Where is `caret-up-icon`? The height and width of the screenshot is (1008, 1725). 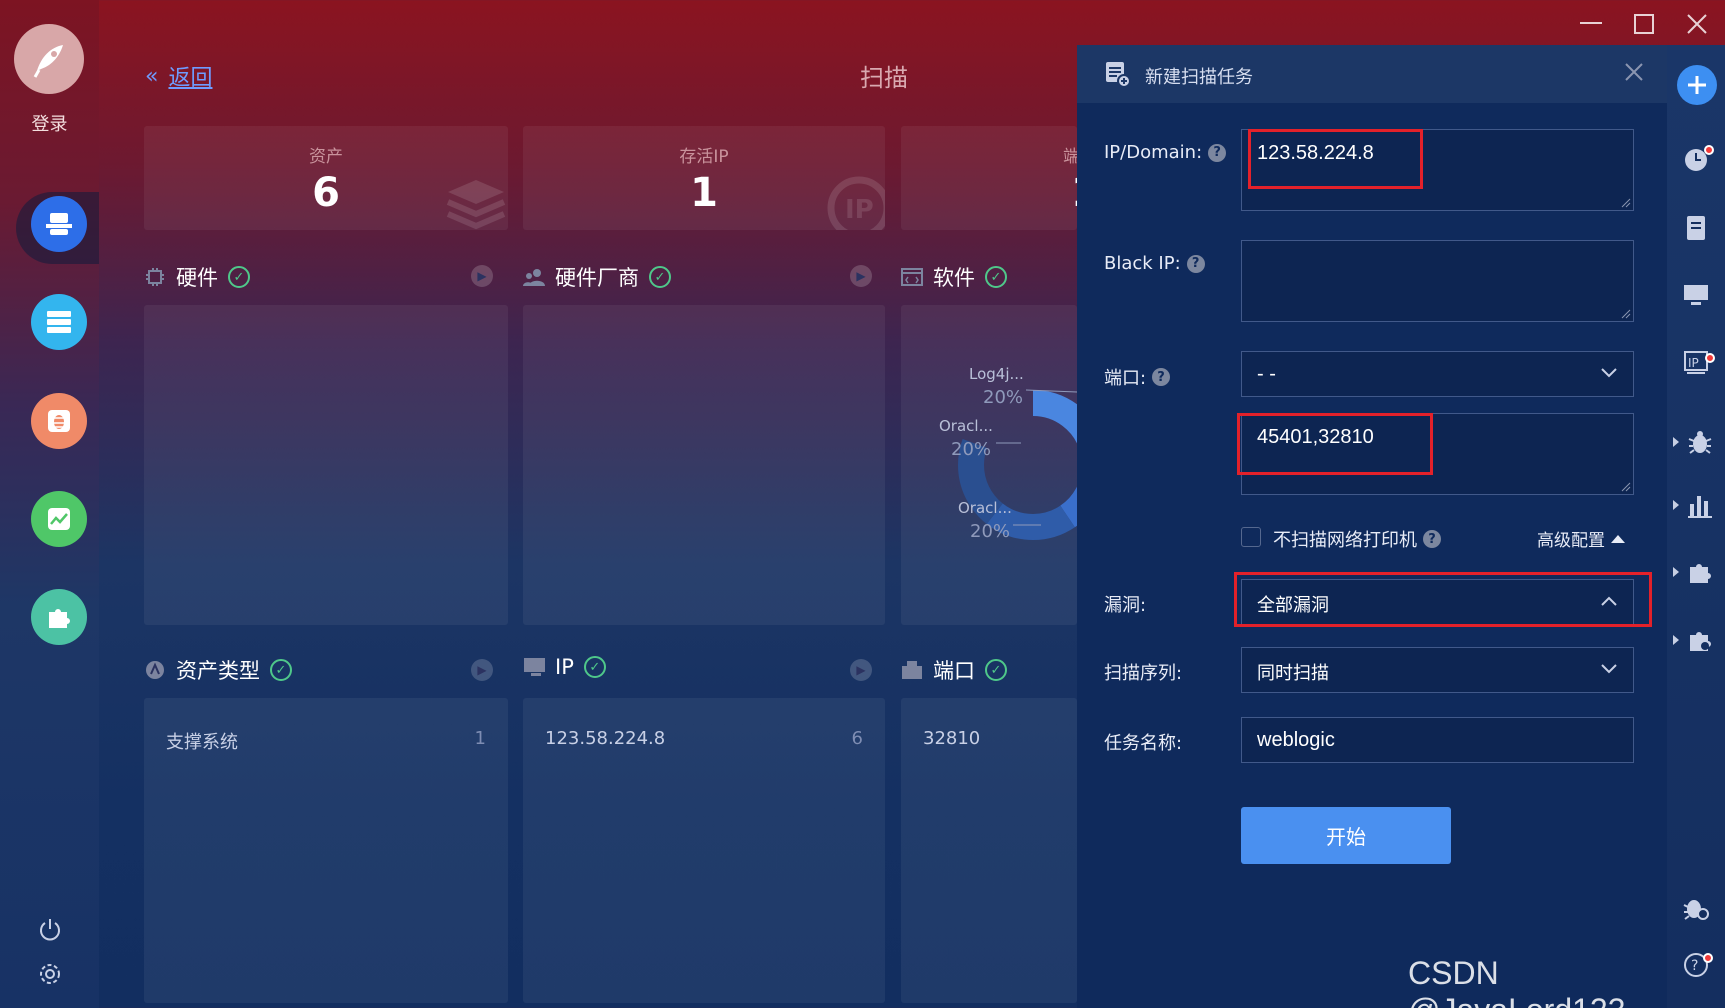 caret-up-icon is located at coordinates (1618, 539).